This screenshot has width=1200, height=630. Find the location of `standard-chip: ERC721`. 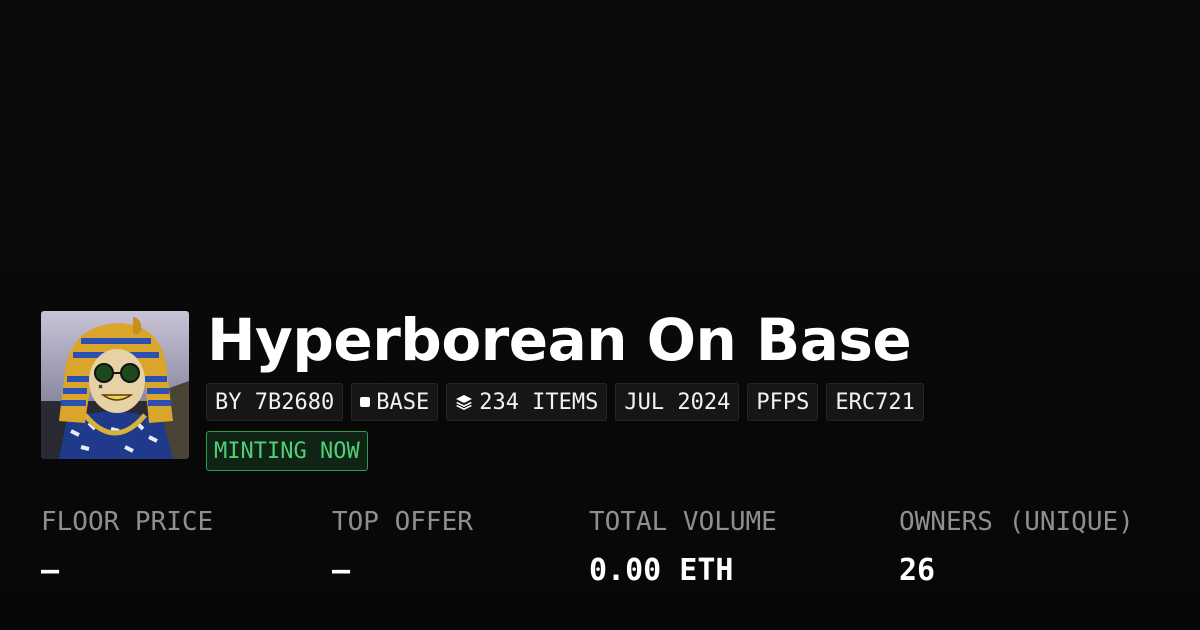

standard-chip: ERC721 is located at coordinates (875, 402).